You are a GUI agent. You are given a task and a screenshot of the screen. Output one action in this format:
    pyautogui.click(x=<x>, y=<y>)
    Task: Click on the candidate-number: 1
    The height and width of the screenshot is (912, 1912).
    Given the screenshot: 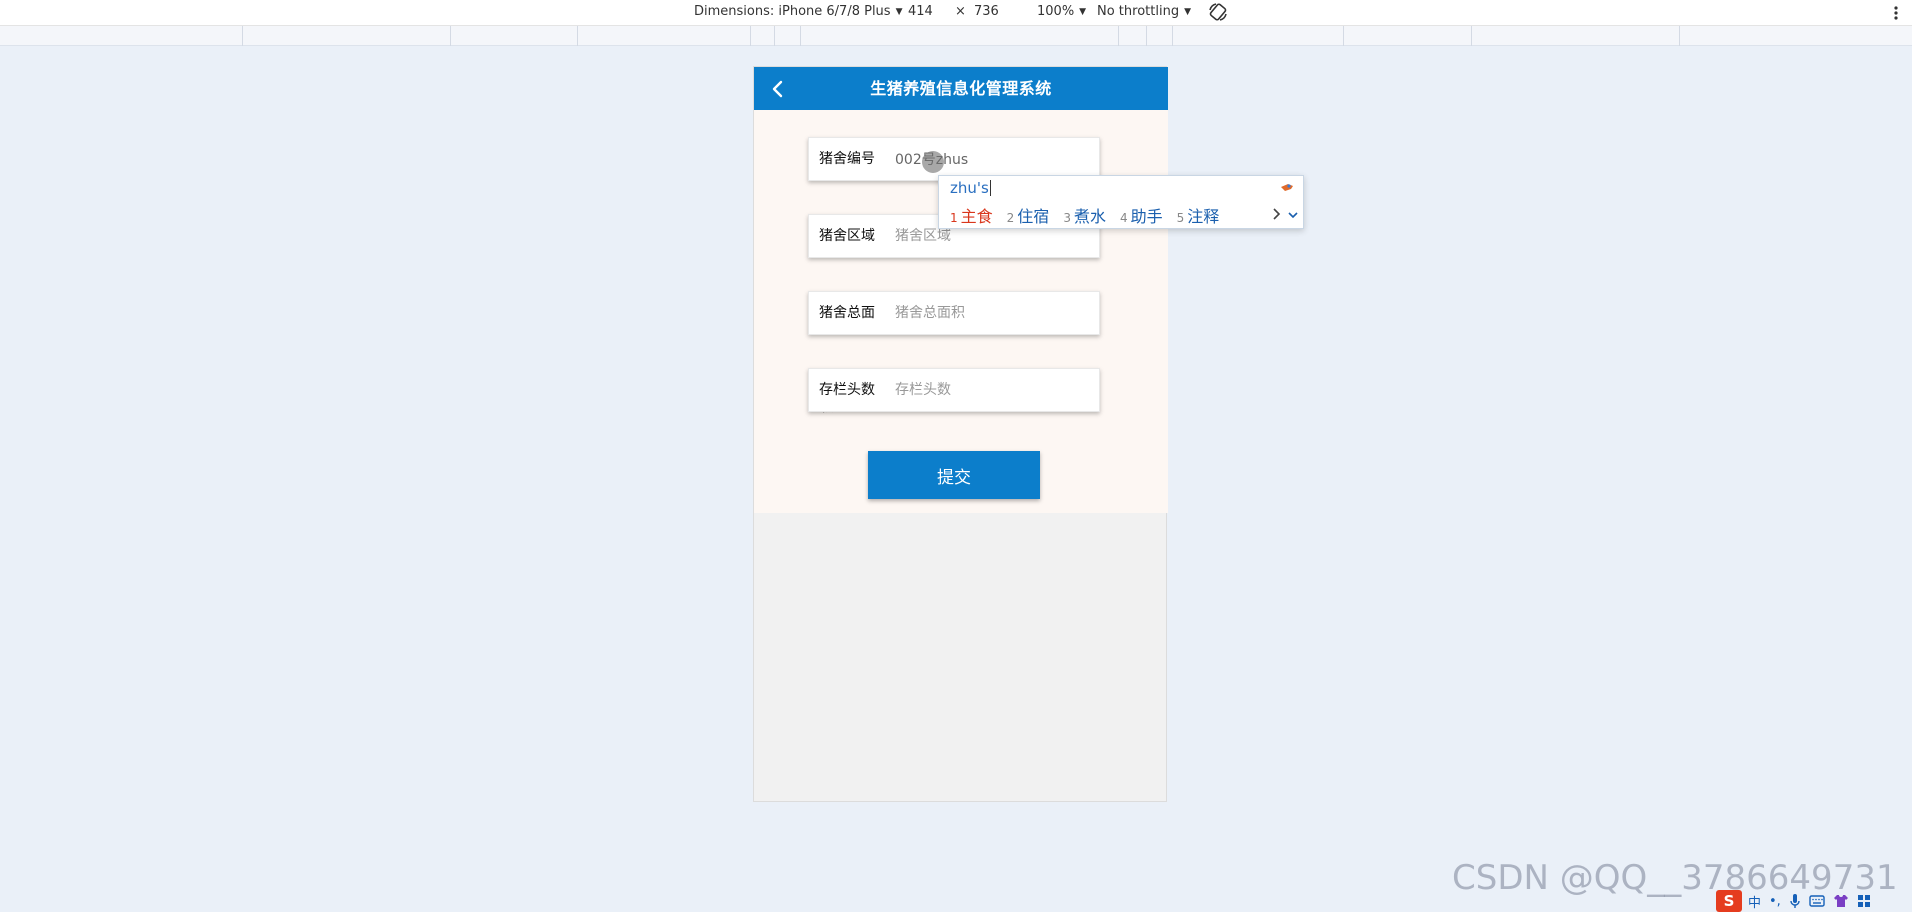 What is the action you would take?
    pyautogui.click(x=954, y=218)
    